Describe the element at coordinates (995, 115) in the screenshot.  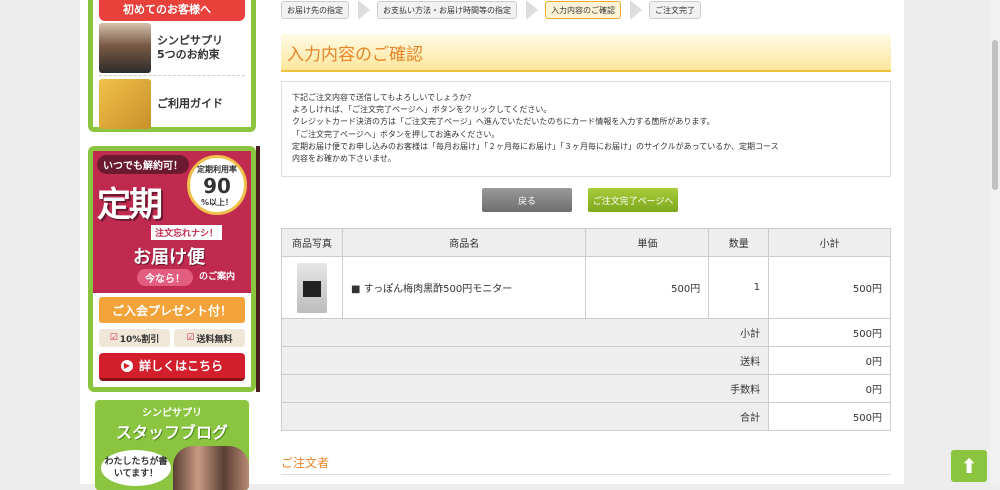
I see `scrollbar-thumb` at that location.